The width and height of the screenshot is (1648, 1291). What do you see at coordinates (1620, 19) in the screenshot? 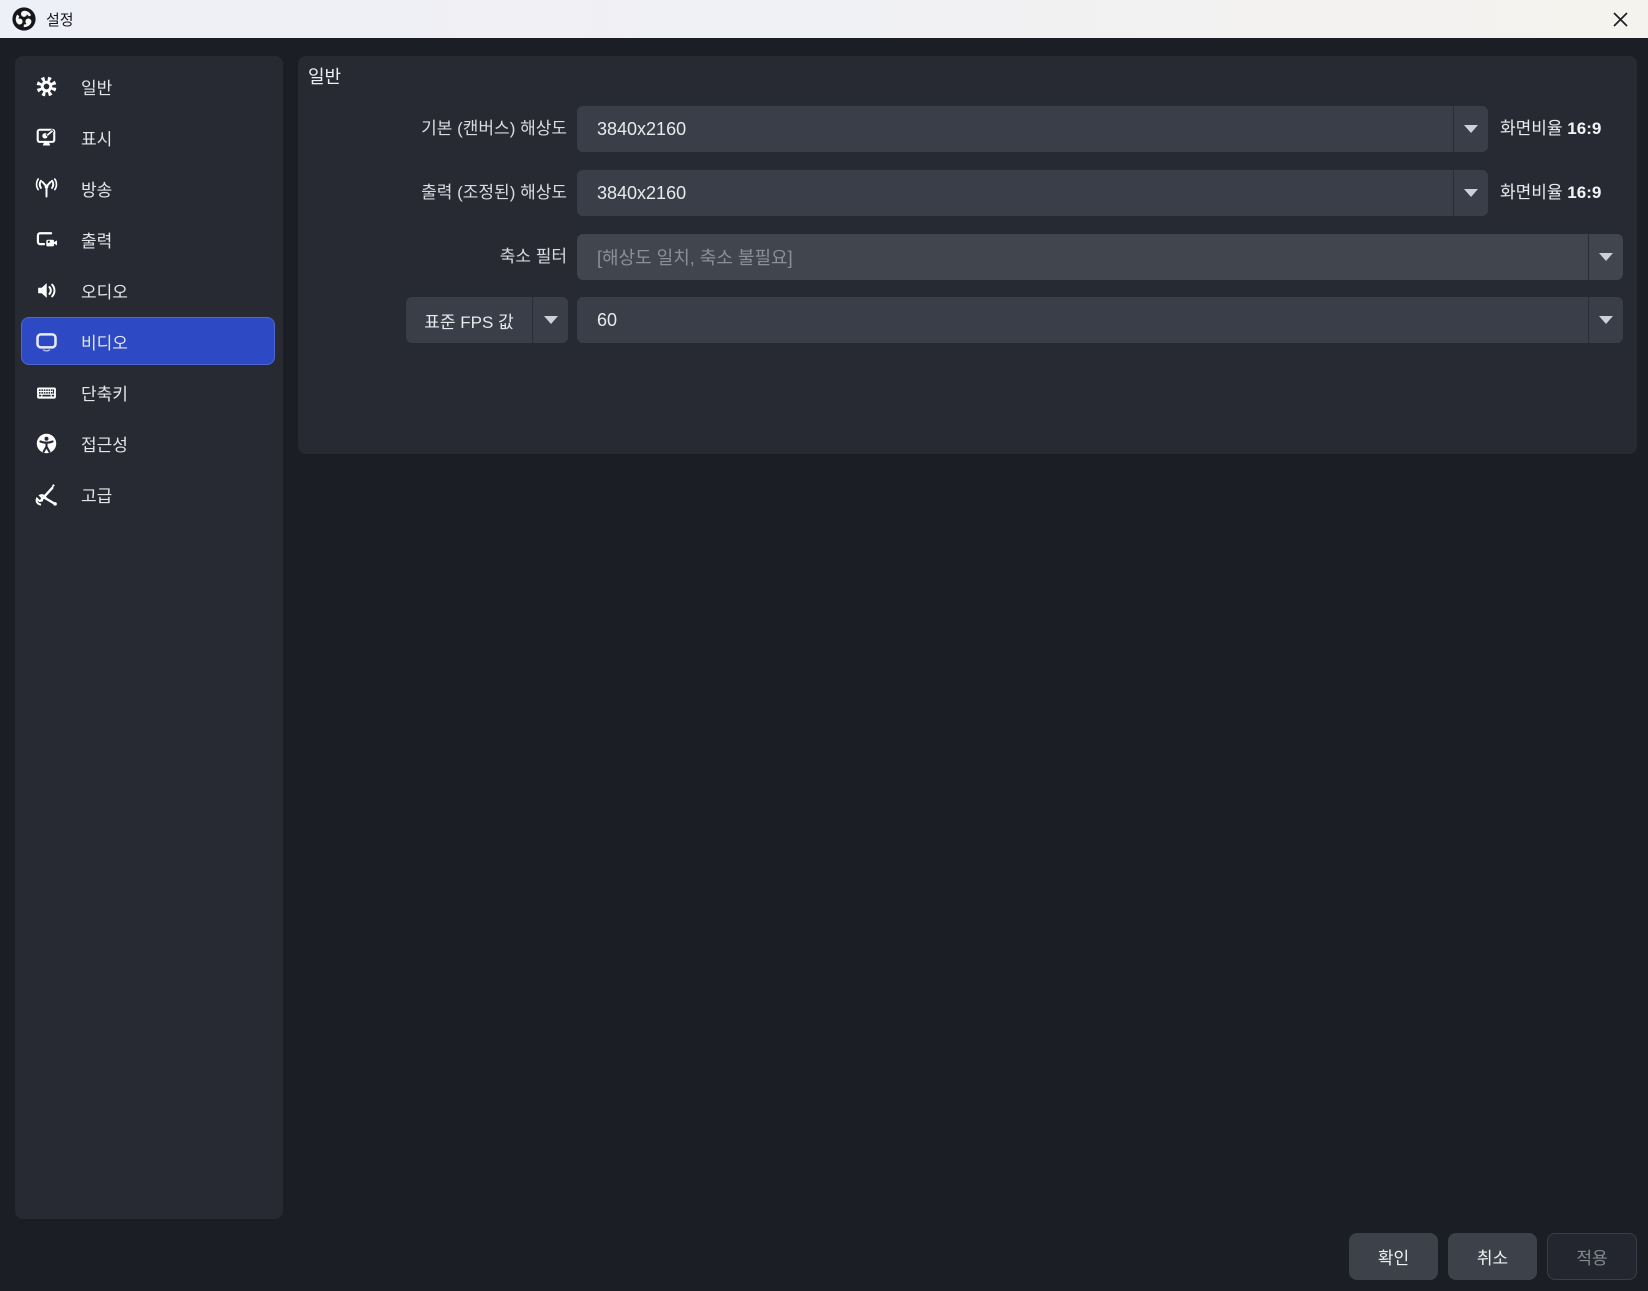
I see `close-icon` at bounding box center [1620, 19].